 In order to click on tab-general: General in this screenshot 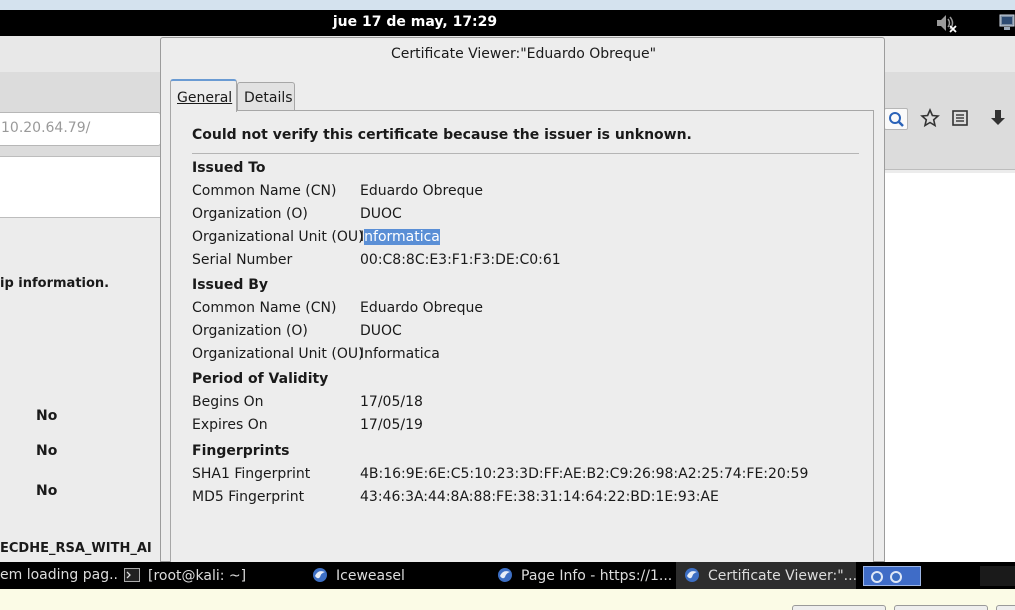, I will do `click(203, 95)`.